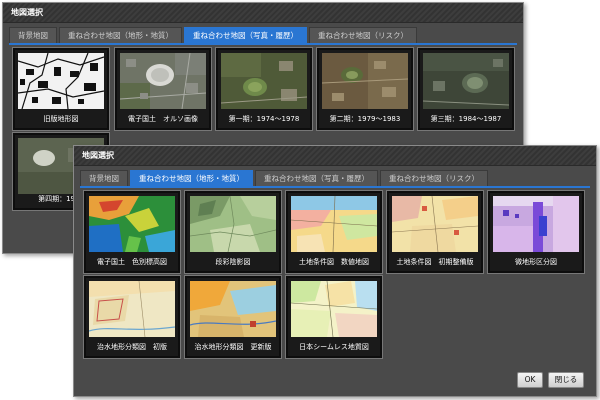  What do you see at coordinates (61, 81) in the screenshot?
I see `old-topographic-map-image` at bounding box center [61, 81].